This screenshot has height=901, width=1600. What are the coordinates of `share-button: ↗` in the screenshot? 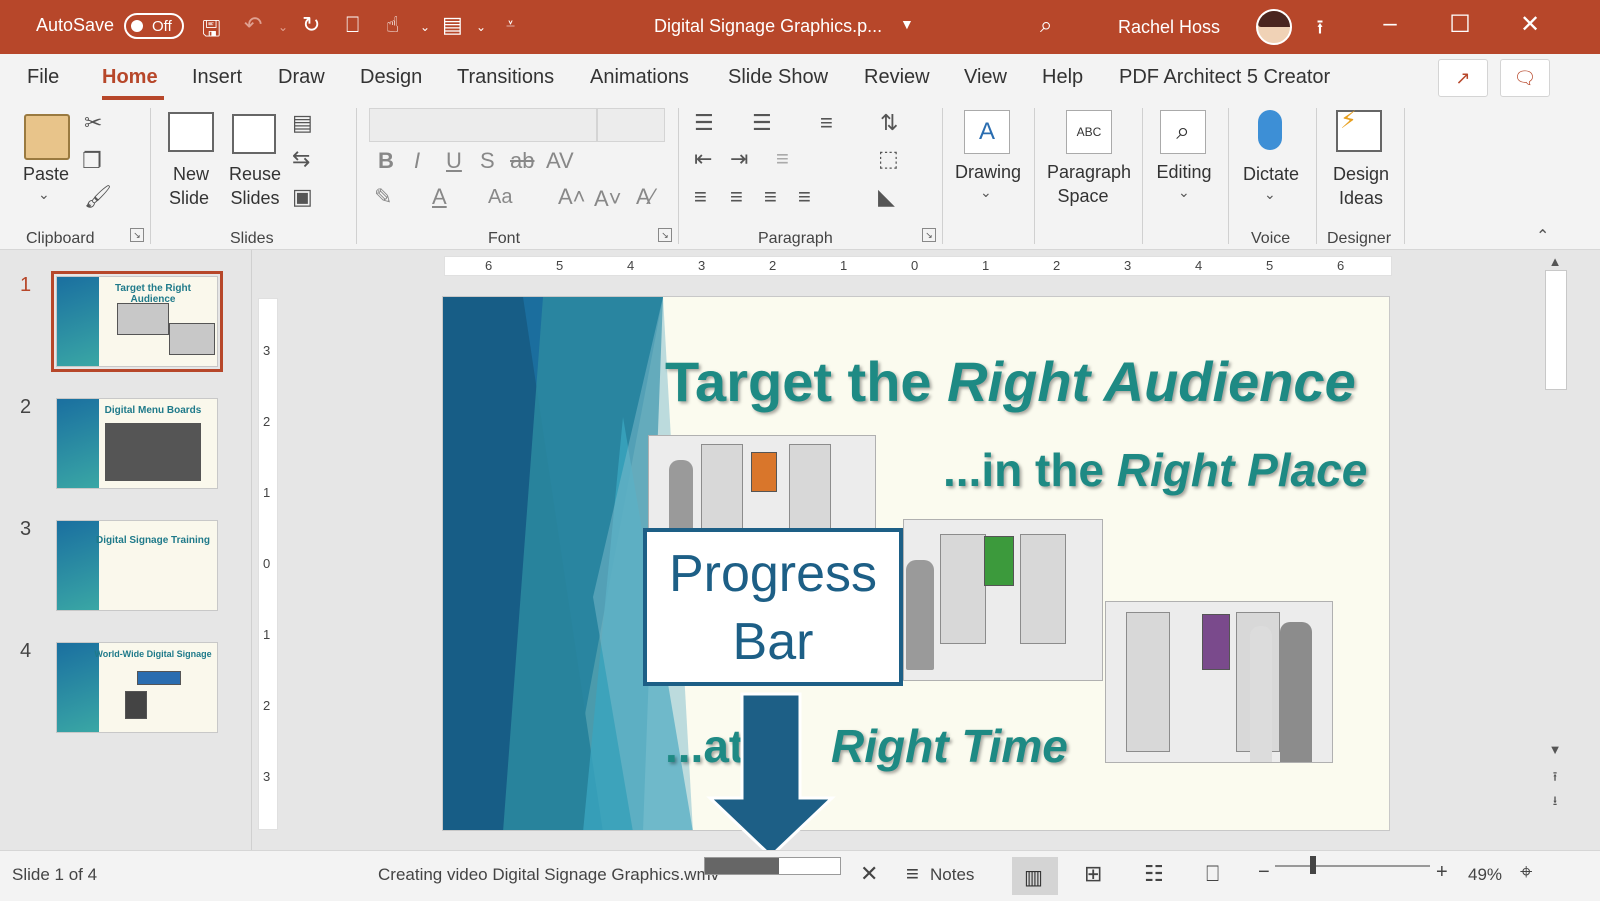 It's located at (1463, 78).